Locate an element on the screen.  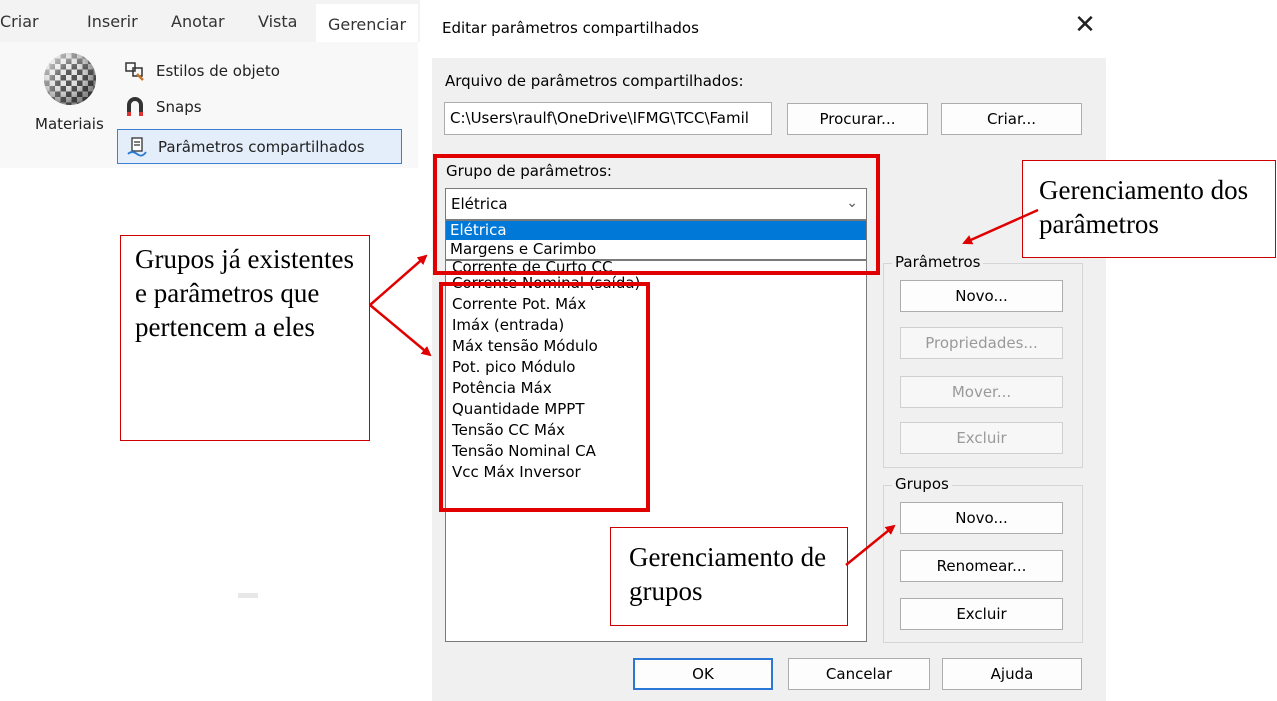
arrow-to-param-buttons is located at coordinates (1000, 226).